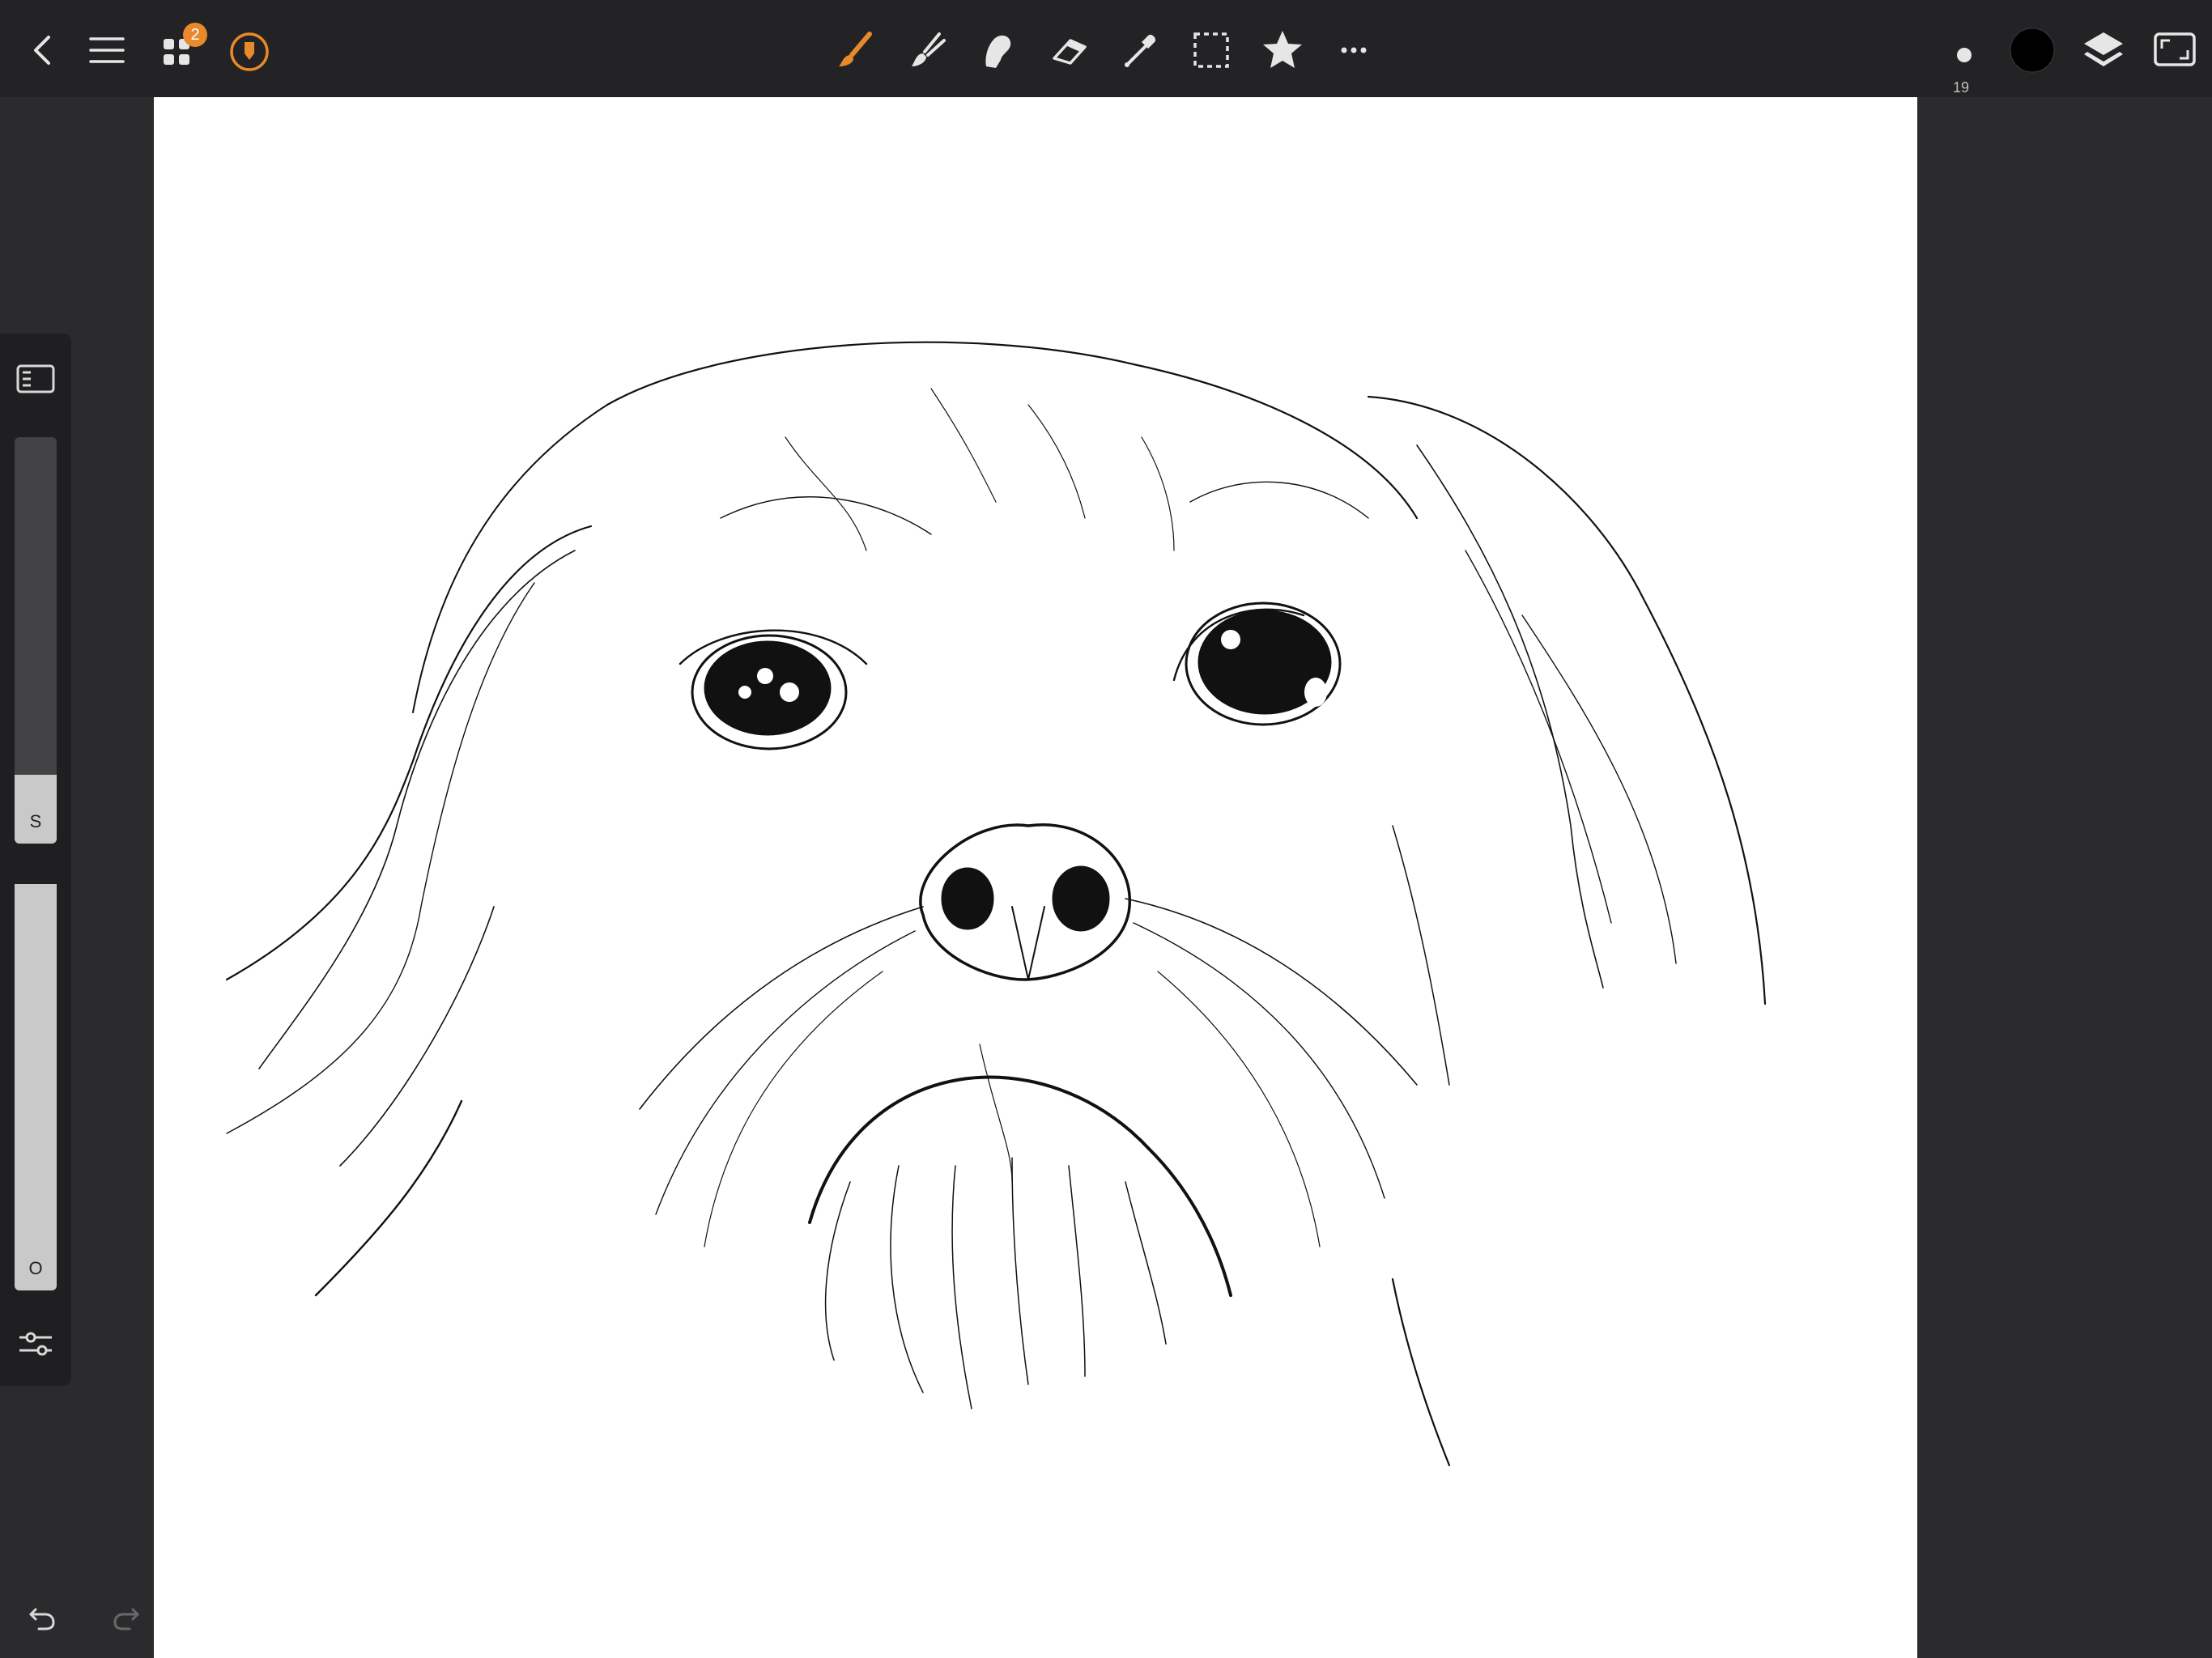 The image size is (2212, 1658). I want to click on finger-smudge-icon, so click(998, 51).